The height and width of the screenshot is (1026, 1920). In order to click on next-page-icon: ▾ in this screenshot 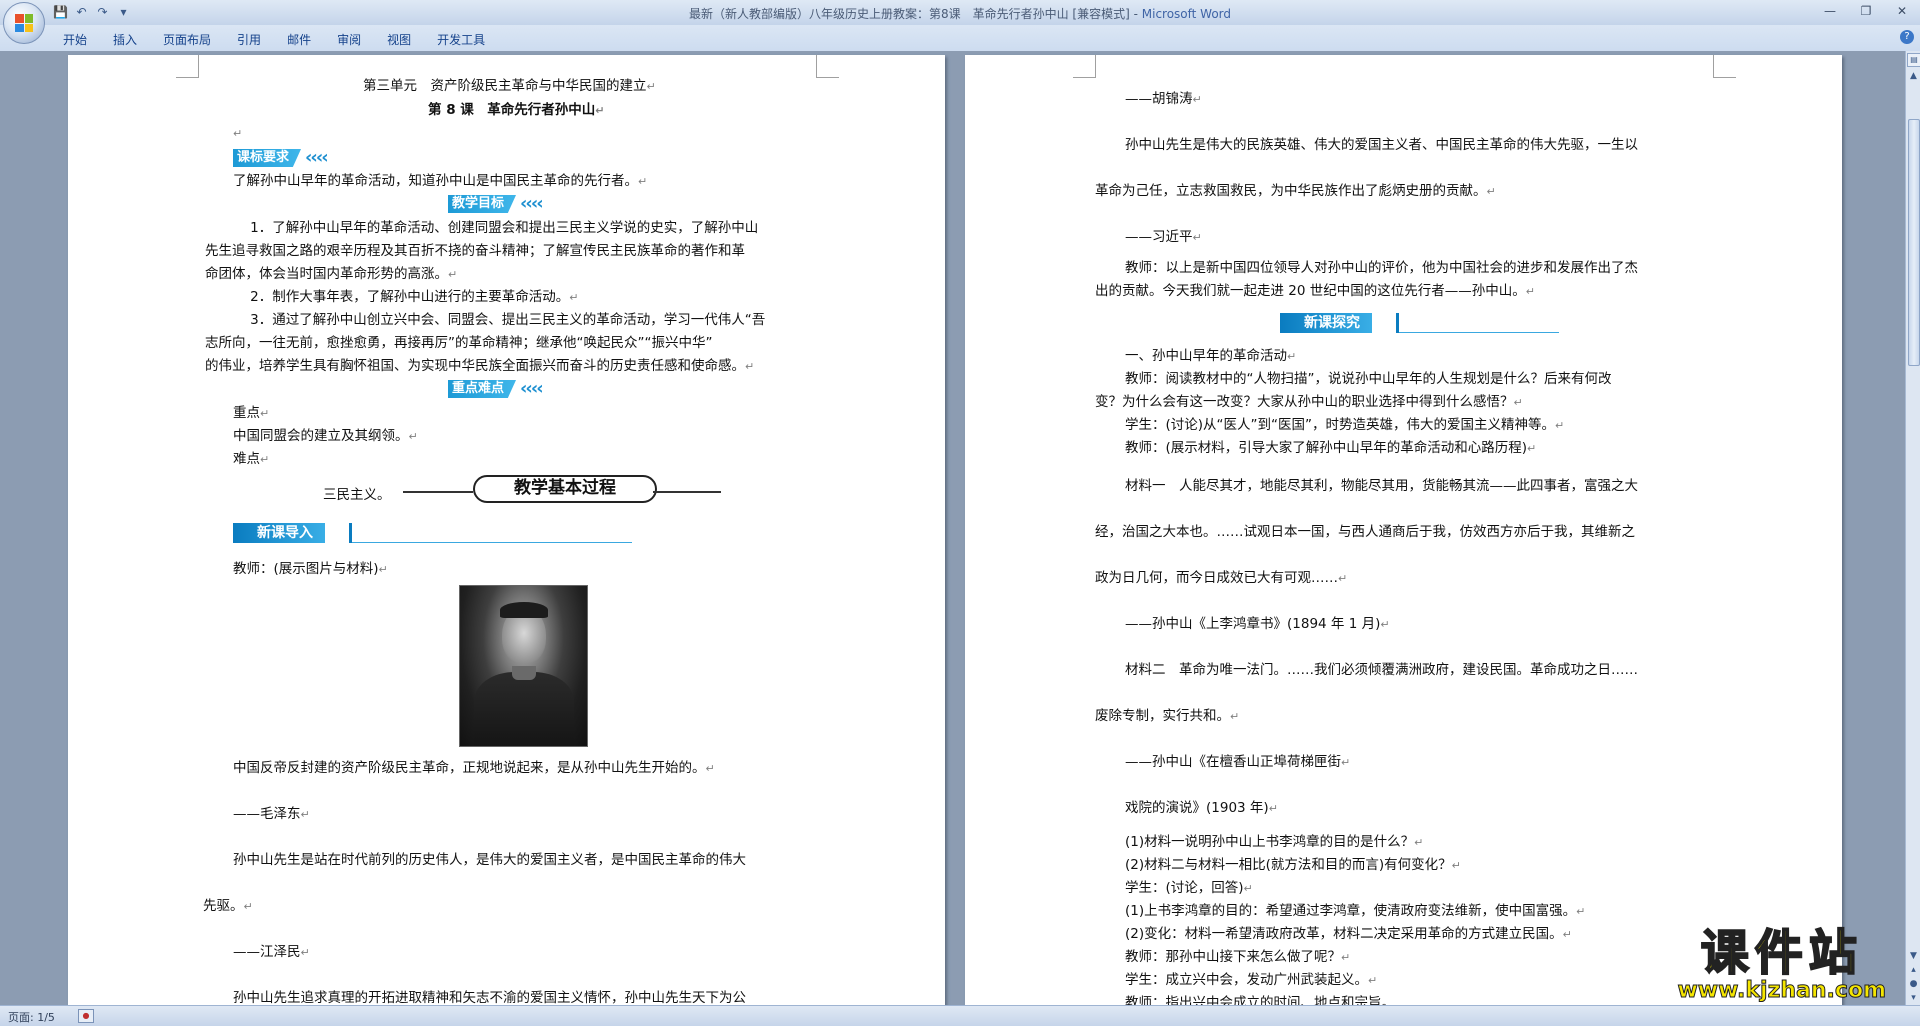, I will do `click(1913, 998)`.